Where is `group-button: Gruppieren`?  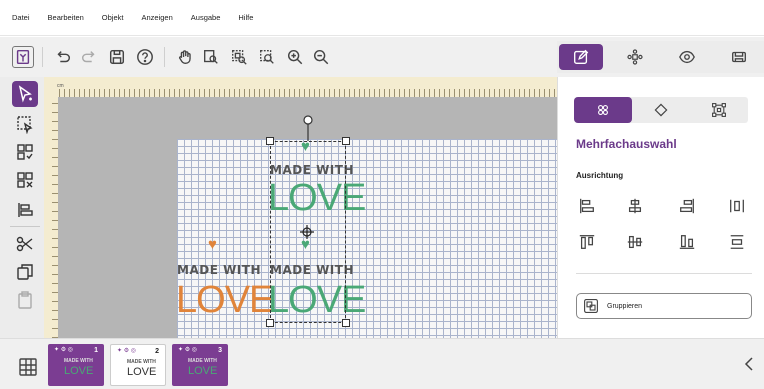
group-button: Gruppieren is located at coordinates (664, 306).